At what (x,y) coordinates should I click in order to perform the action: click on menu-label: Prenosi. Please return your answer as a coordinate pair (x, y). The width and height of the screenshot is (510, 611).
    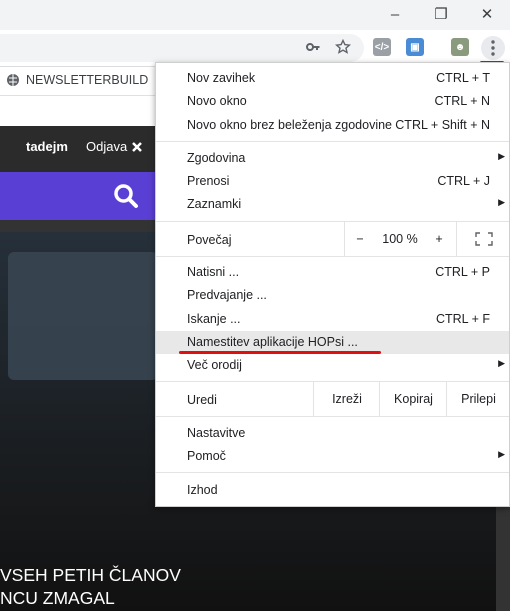
    Looking at the image, I should click on (208, 181).